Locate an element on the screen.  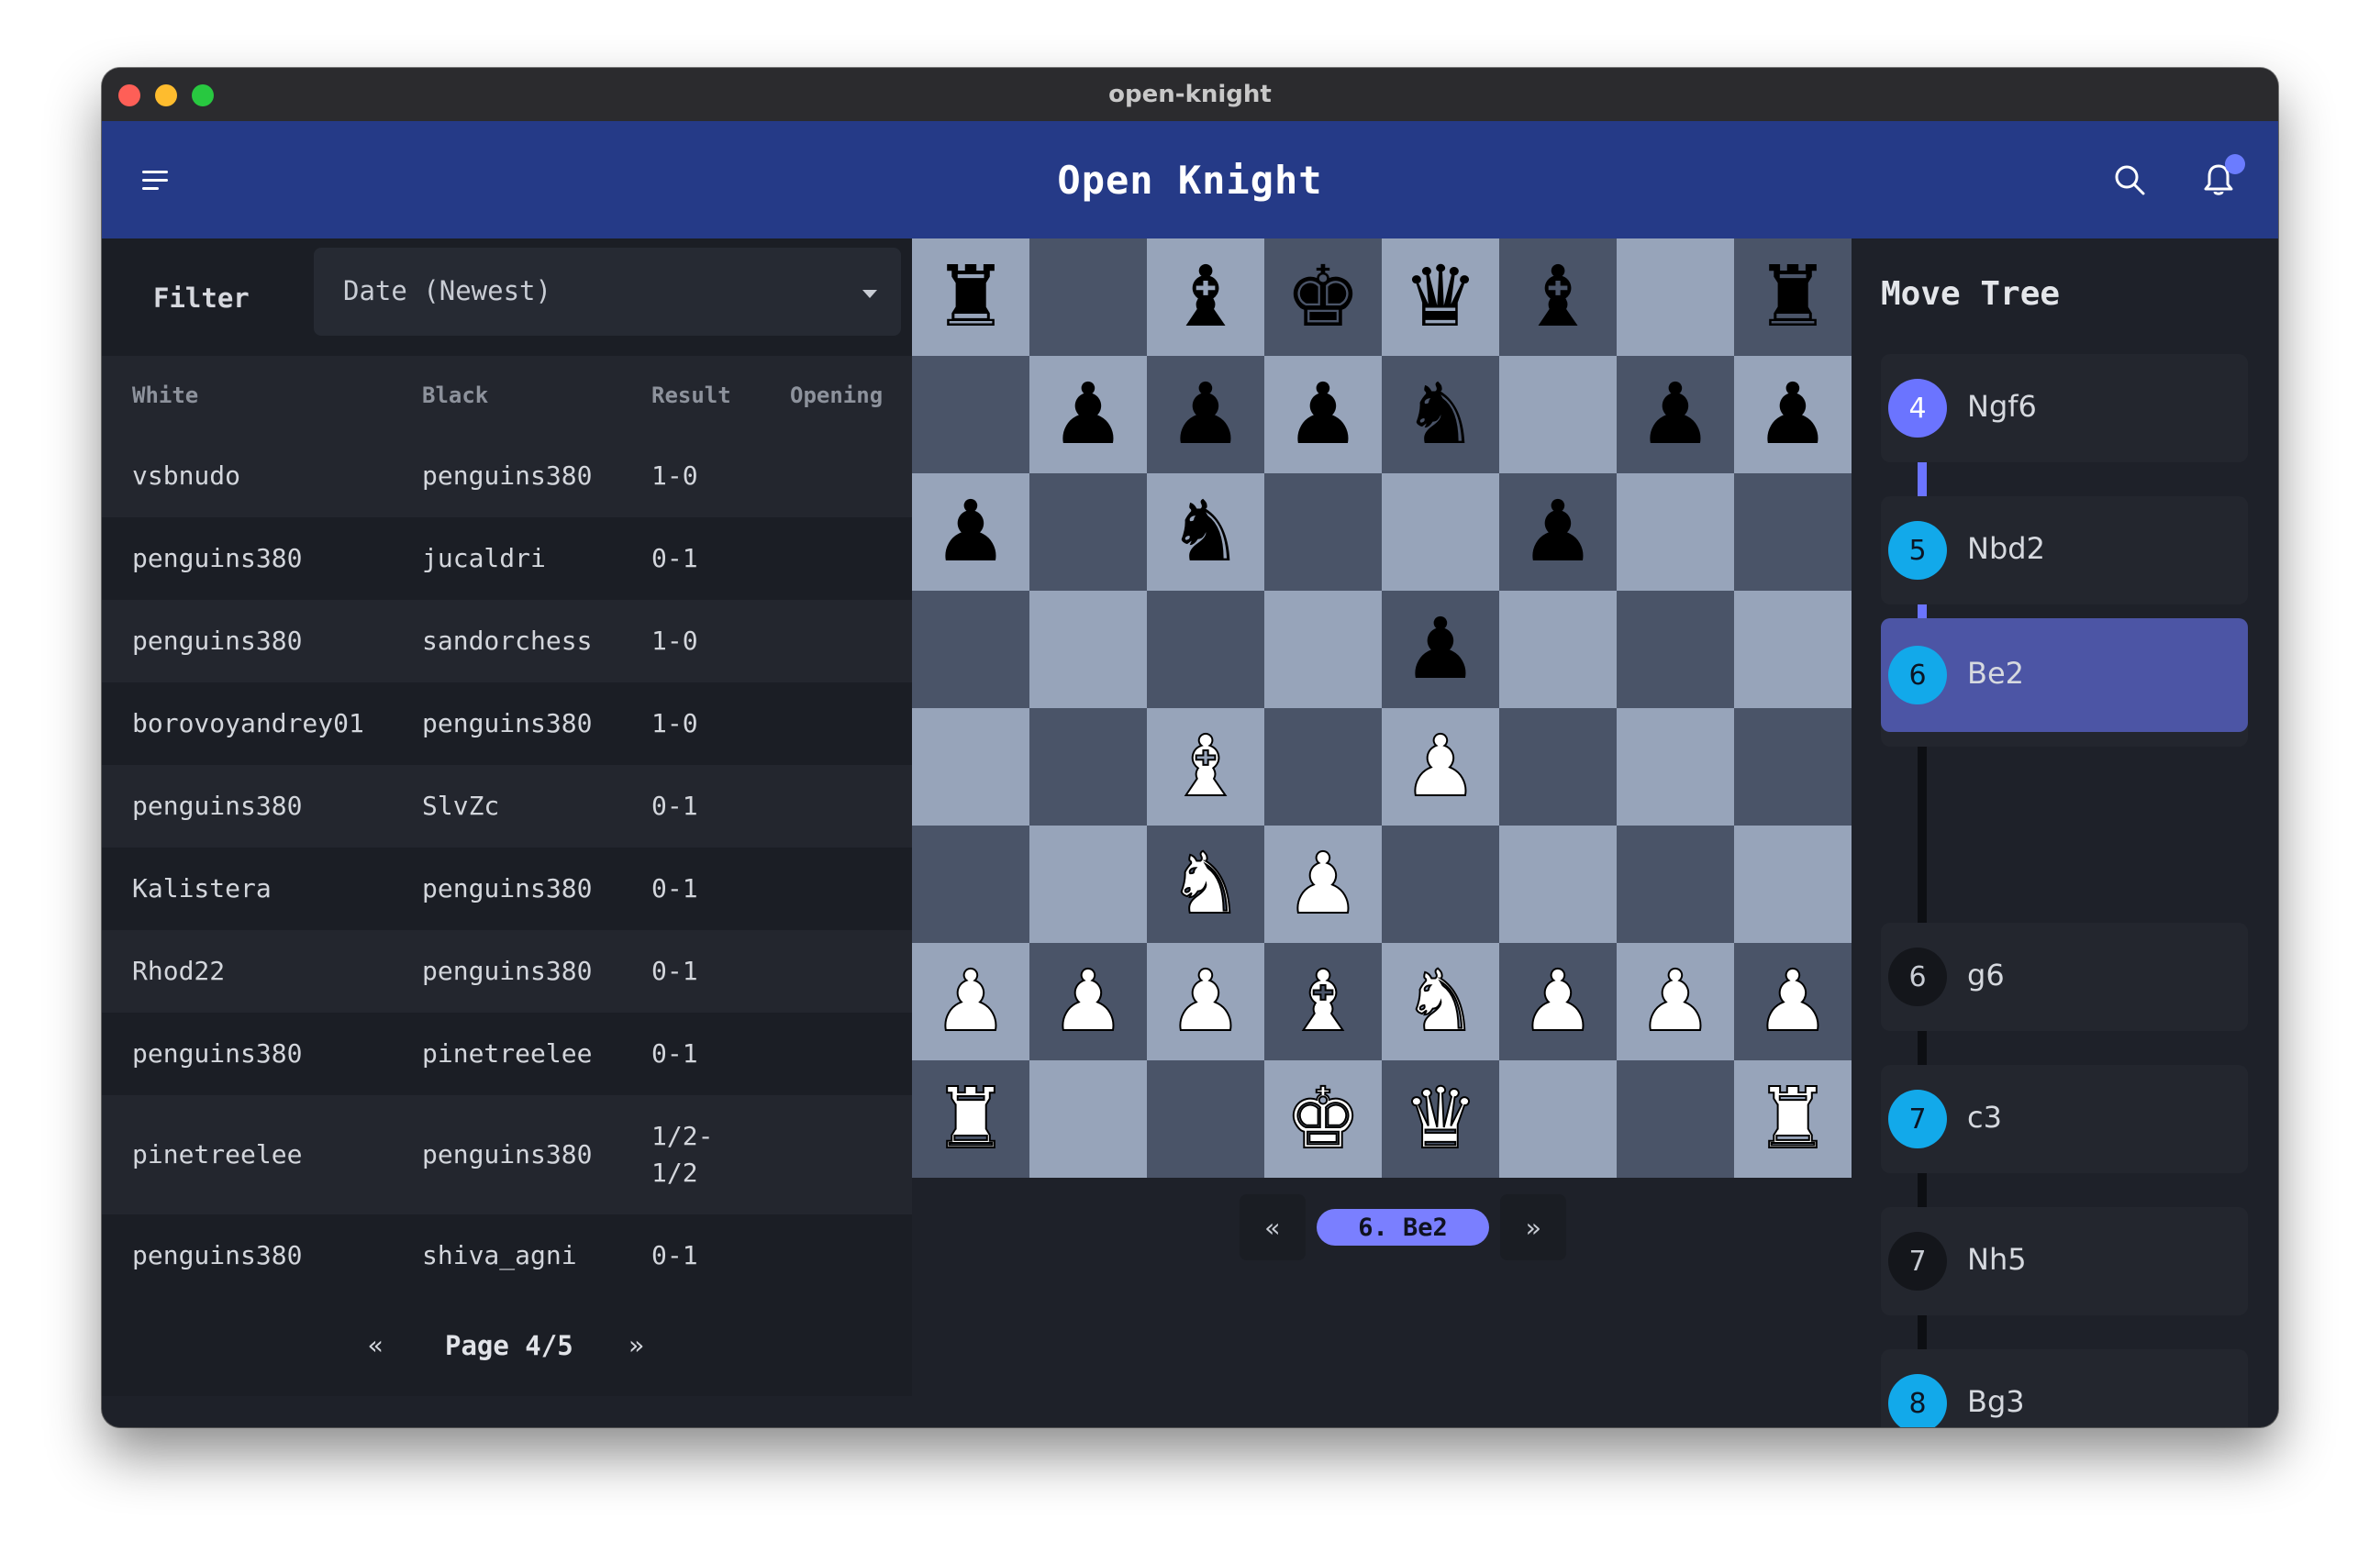
table-row: penguins380 pinetreelee 0-1 is located at coordinates (507, 1054).